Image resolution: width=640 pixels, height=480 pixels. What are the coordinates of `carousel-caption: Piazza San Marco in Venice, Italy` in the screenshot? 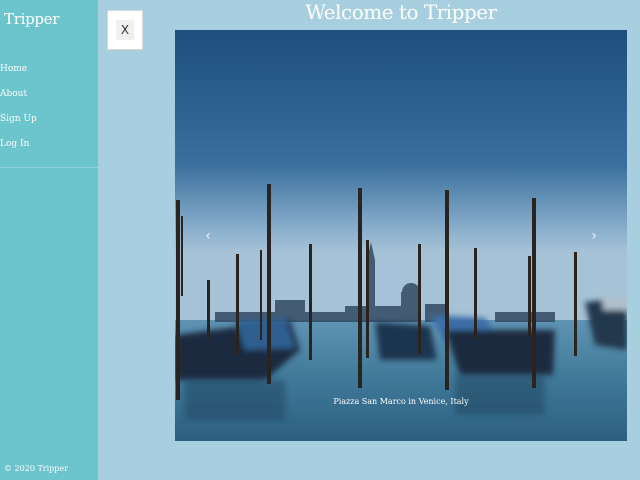 It's located at (401, 401).